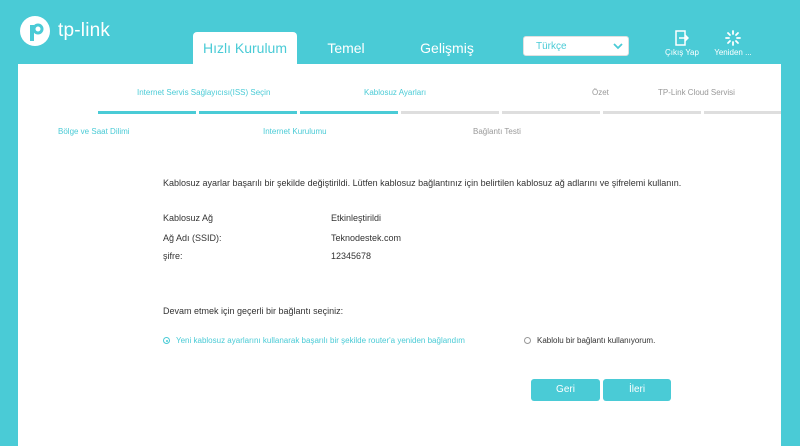 Image resolution: width=800 pixels, height=446 pixels. What do you see at coordinates (35, 31) in the screenshot?
I see `tp-link-logo-icon` at bounding box center [35, 31].